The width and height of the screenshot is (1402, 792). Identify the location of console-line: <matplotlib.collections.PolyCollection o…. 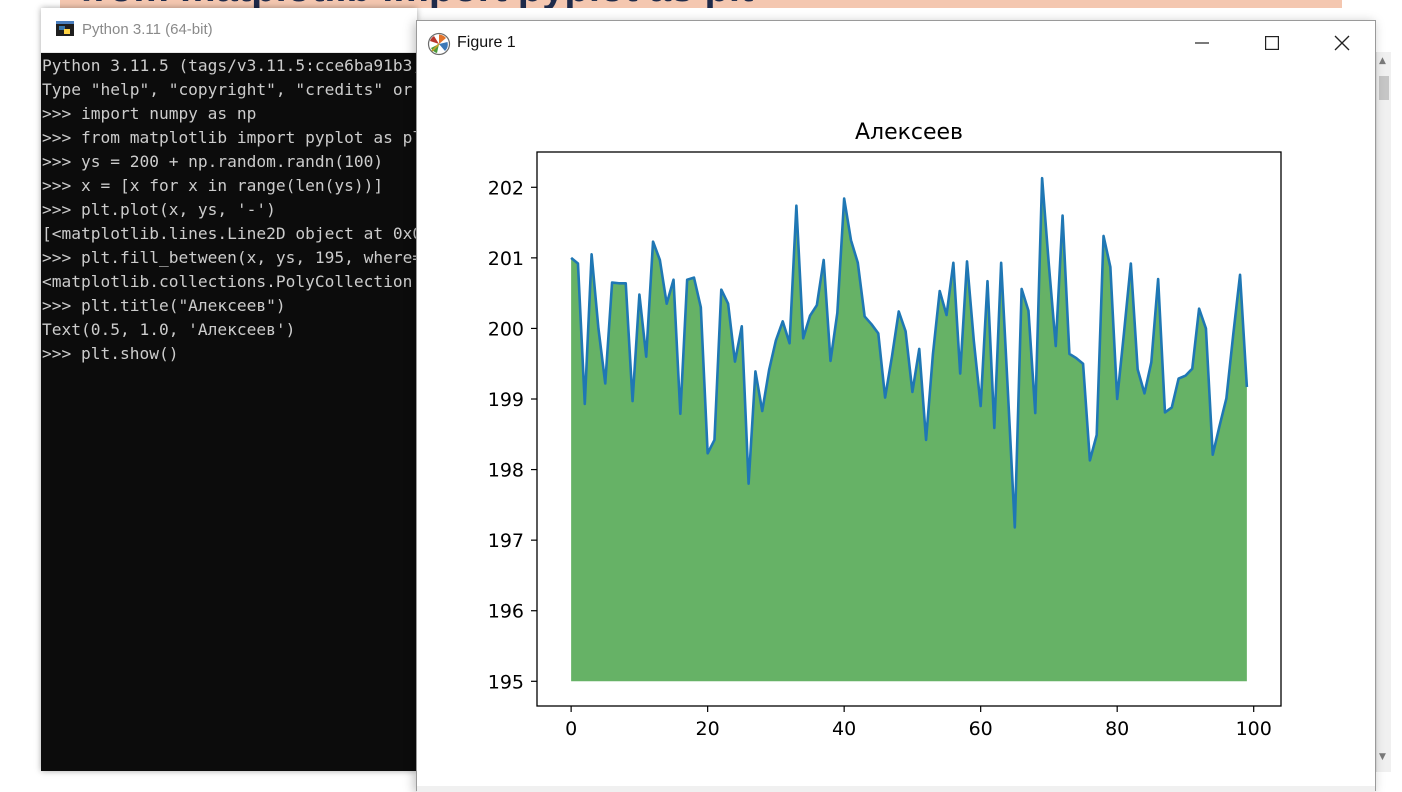
(227, 281).